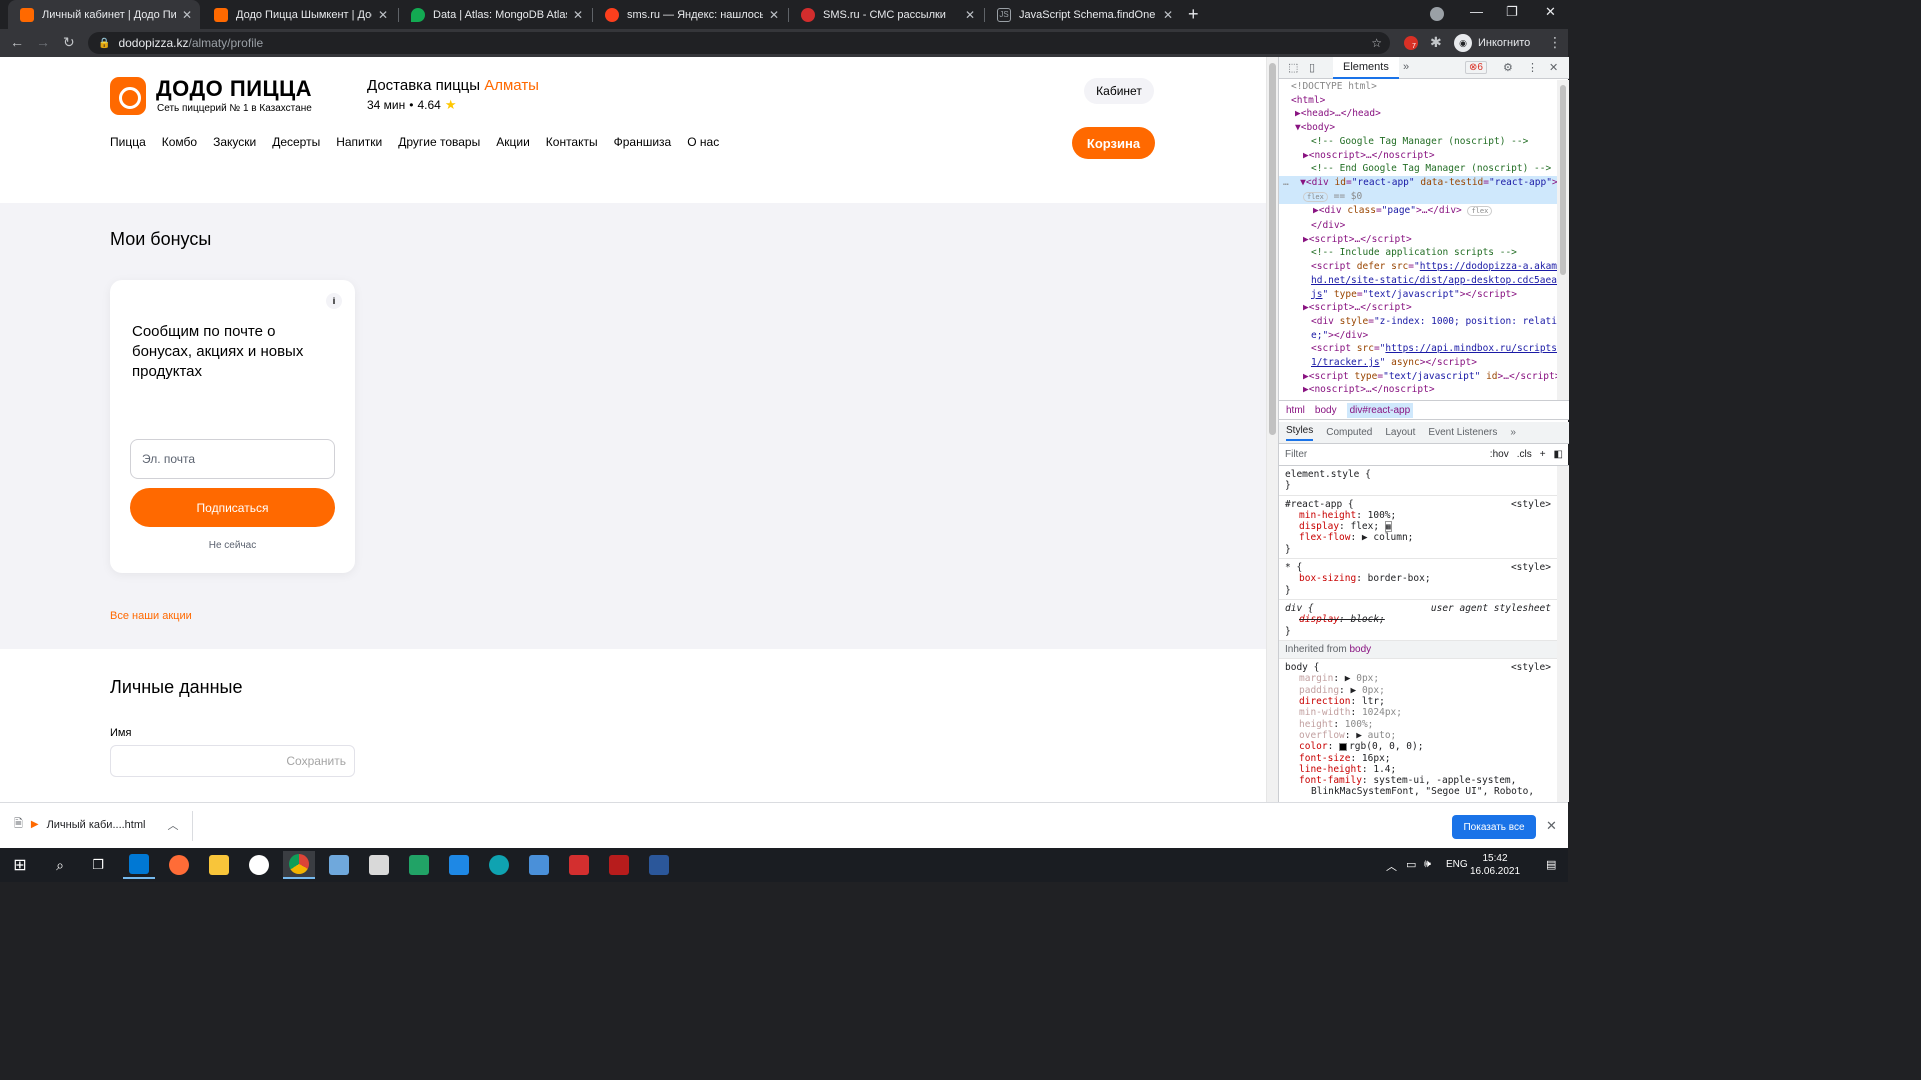 The height and width of the screenshot is (1080, 1921). Describe the element at coordinates (339, 865) in the screenshot. I see `notepad-icon` at that location.